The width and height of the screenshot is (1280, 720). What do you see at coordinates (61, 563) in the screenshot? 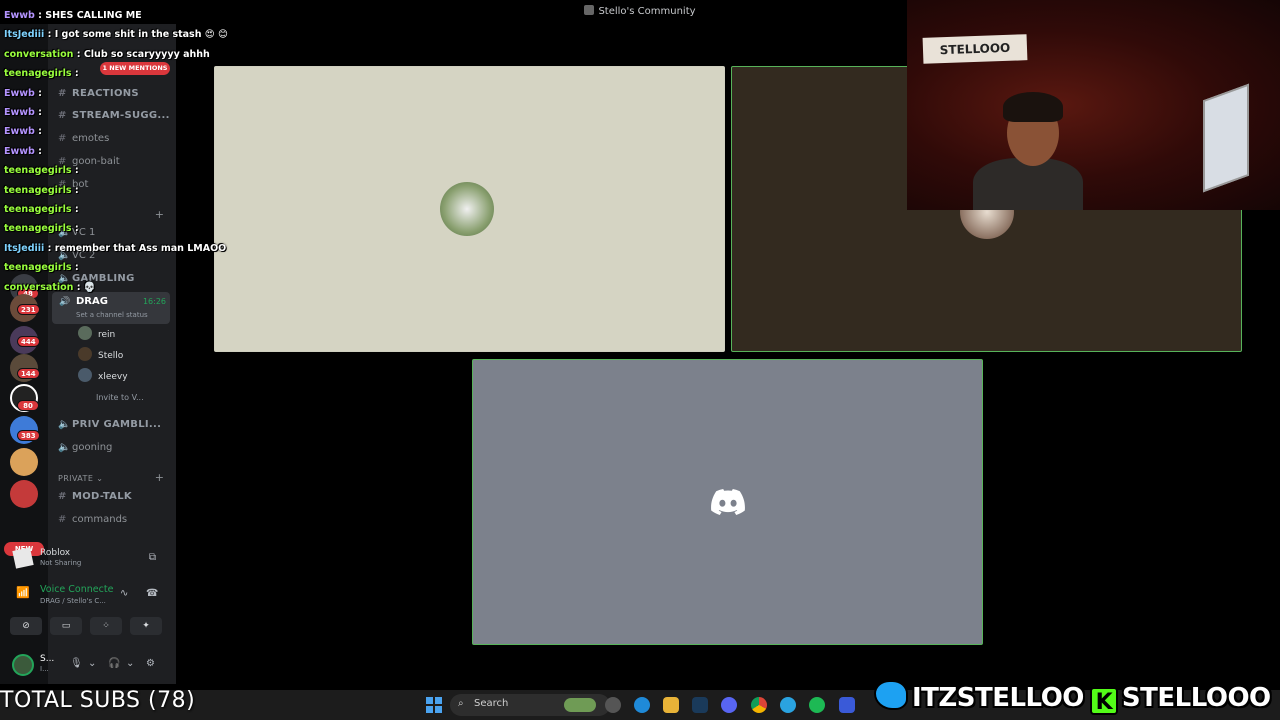
I see `activity-status: Not Sharing` at bounding box center [61, 563].